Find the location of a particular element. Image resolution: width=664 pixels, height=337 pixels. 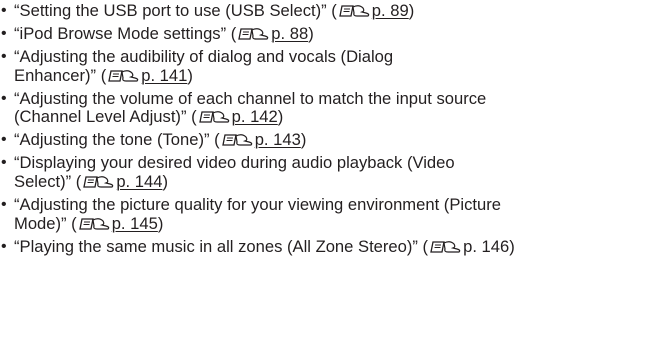

page-reference: p. 89 is located at coordinates (373, 10).